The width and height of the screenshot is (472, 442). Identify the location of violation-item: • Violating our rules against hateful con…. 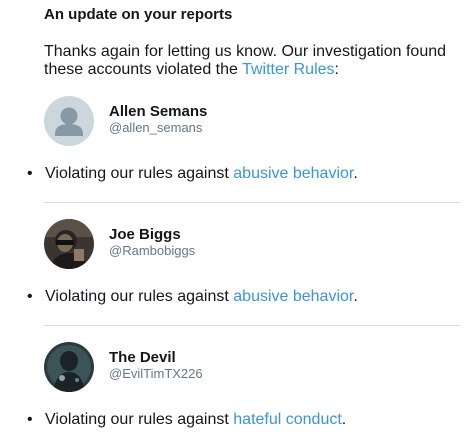
(186, 420).